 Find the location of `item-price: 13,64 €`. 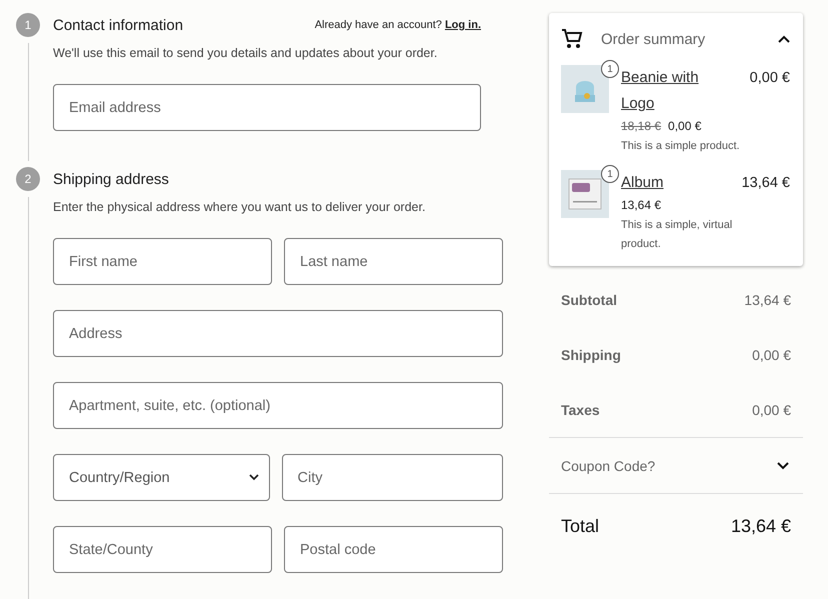

item-price: 13,64 € is located at coordinates (641, 205).